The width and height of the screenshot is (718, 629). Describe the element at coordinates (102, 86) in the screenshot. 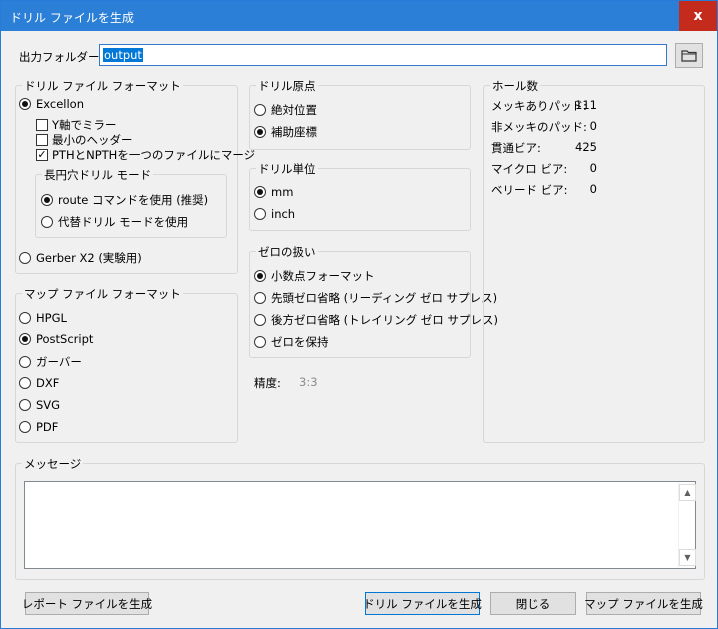

I see `drill-format-title: ドリル ファイル フォーマット` at that location.